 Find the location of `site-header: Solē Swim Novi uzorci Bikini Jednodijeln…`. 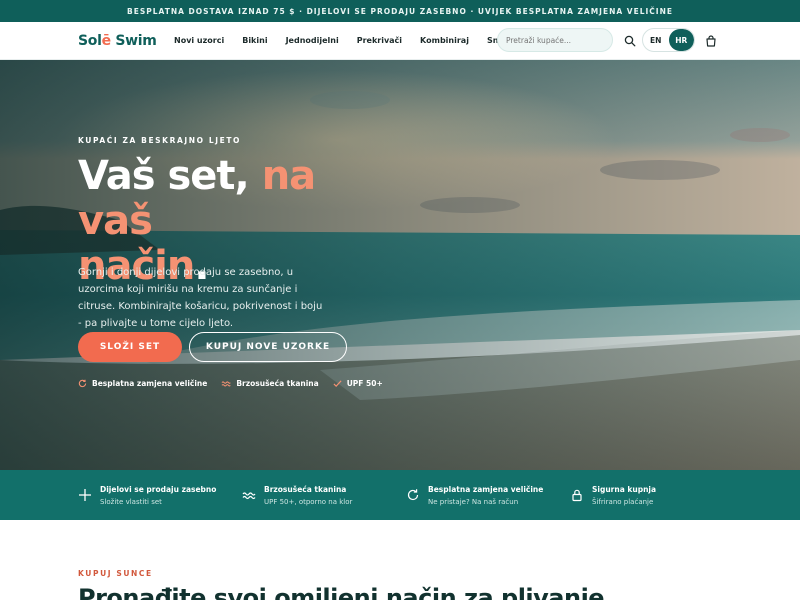

site-header: Solē Swim Novi uzorci Bikini Jednodijeln… is located at coordinates (400, 41).